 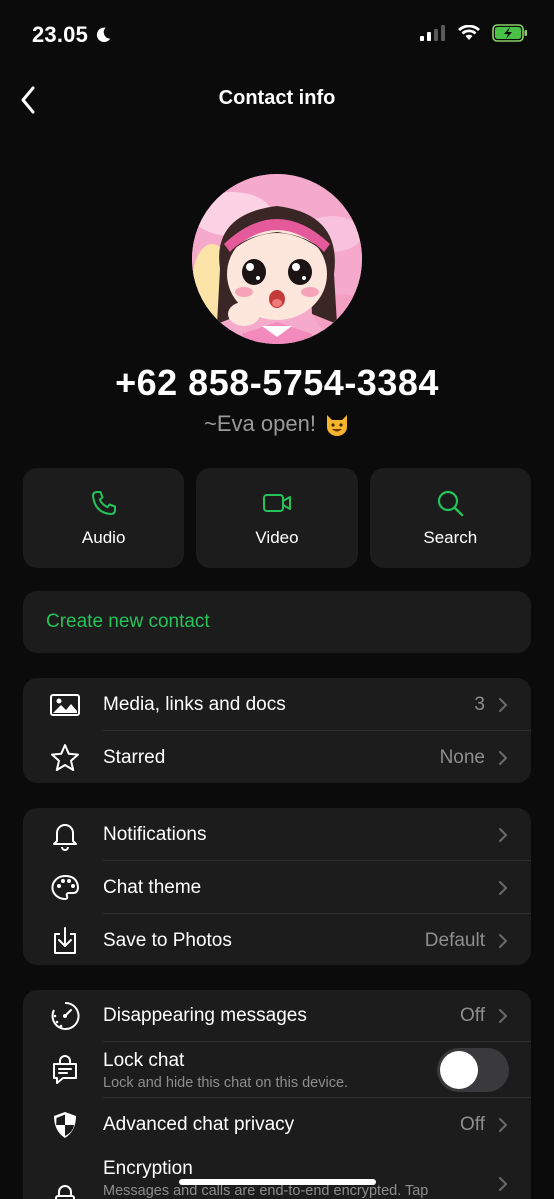 What do you see at coordinates (432, 33) in the screenshot?
I see `signal-icon` at bounding box center [432, 33].